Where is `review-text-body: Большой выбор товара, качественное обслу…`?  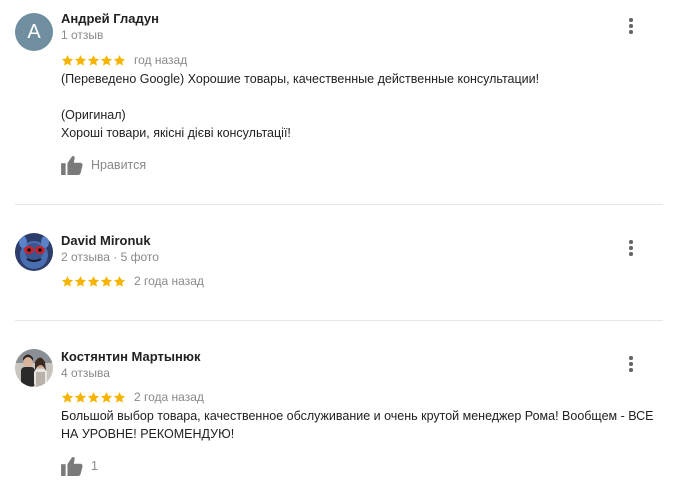 review-text-body: Большой выбор товара, качественное обслу… is located at coordinates (357, 425).